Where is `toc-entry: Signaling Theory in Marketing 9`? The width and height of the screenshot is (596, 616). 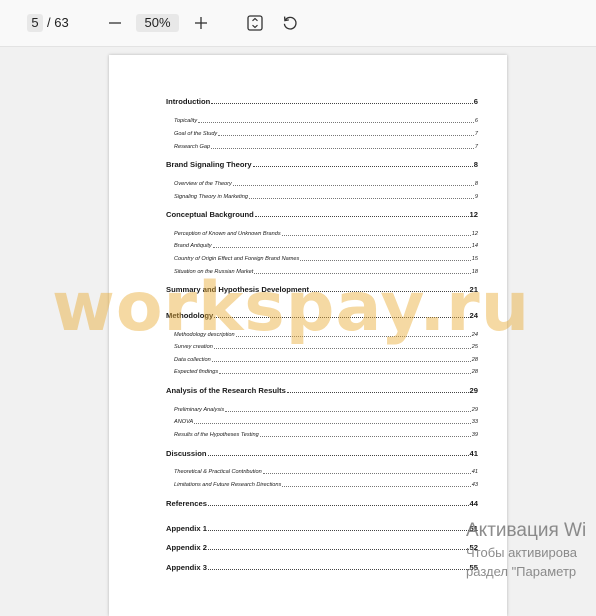
toc-entry: Signaling Theory in Marketing 9 is located at coordinates (326, 197).